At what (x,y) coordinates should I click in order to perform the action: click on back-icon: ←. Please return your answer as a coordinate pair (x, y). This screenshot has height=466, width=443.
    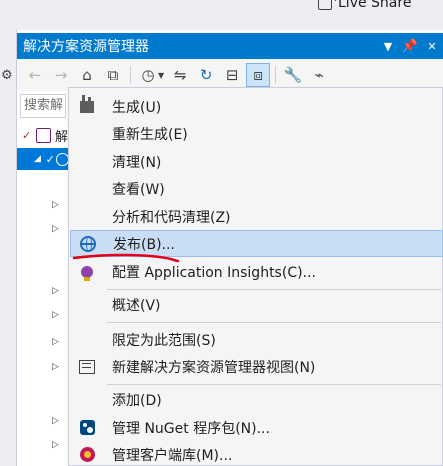
    Looking at the image, I should click on (35, 75).